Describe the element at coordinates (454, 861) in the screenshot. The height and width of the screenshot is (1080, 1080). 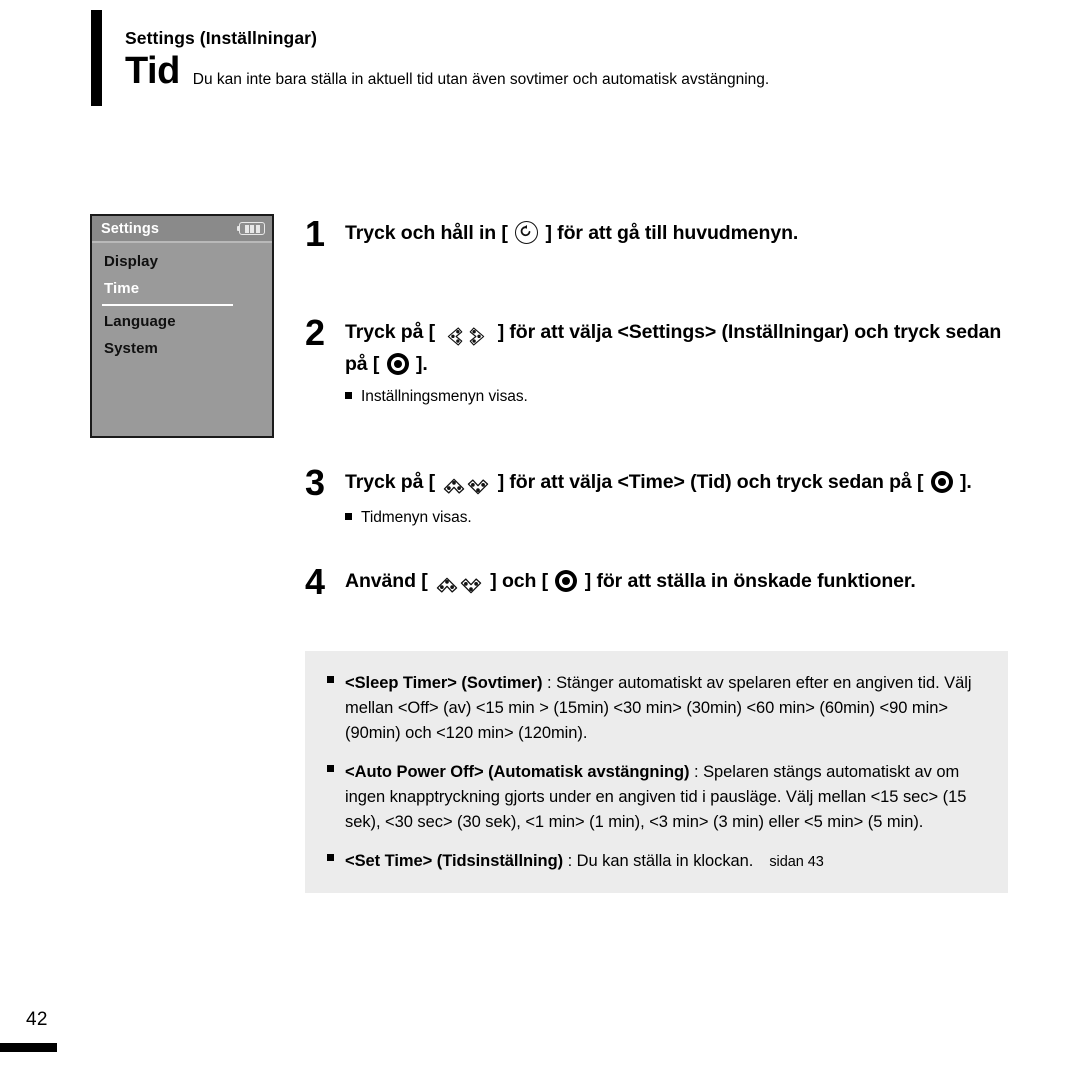
I see `info-term-set-time: <Set Time> (Tidsinställning)` at that location.